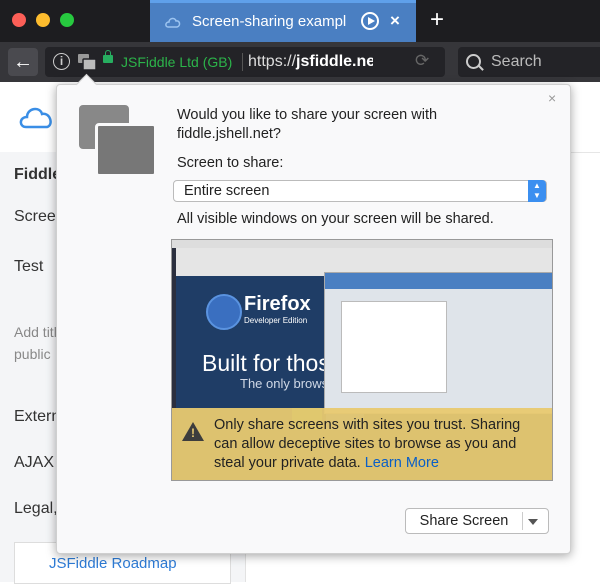 Image resolution: width=600 pixels, height=584 pixels. What do you see at coordinates (362, 244) in the screenshot?
I see `preview-menubar` at bounding box center [362, 244].